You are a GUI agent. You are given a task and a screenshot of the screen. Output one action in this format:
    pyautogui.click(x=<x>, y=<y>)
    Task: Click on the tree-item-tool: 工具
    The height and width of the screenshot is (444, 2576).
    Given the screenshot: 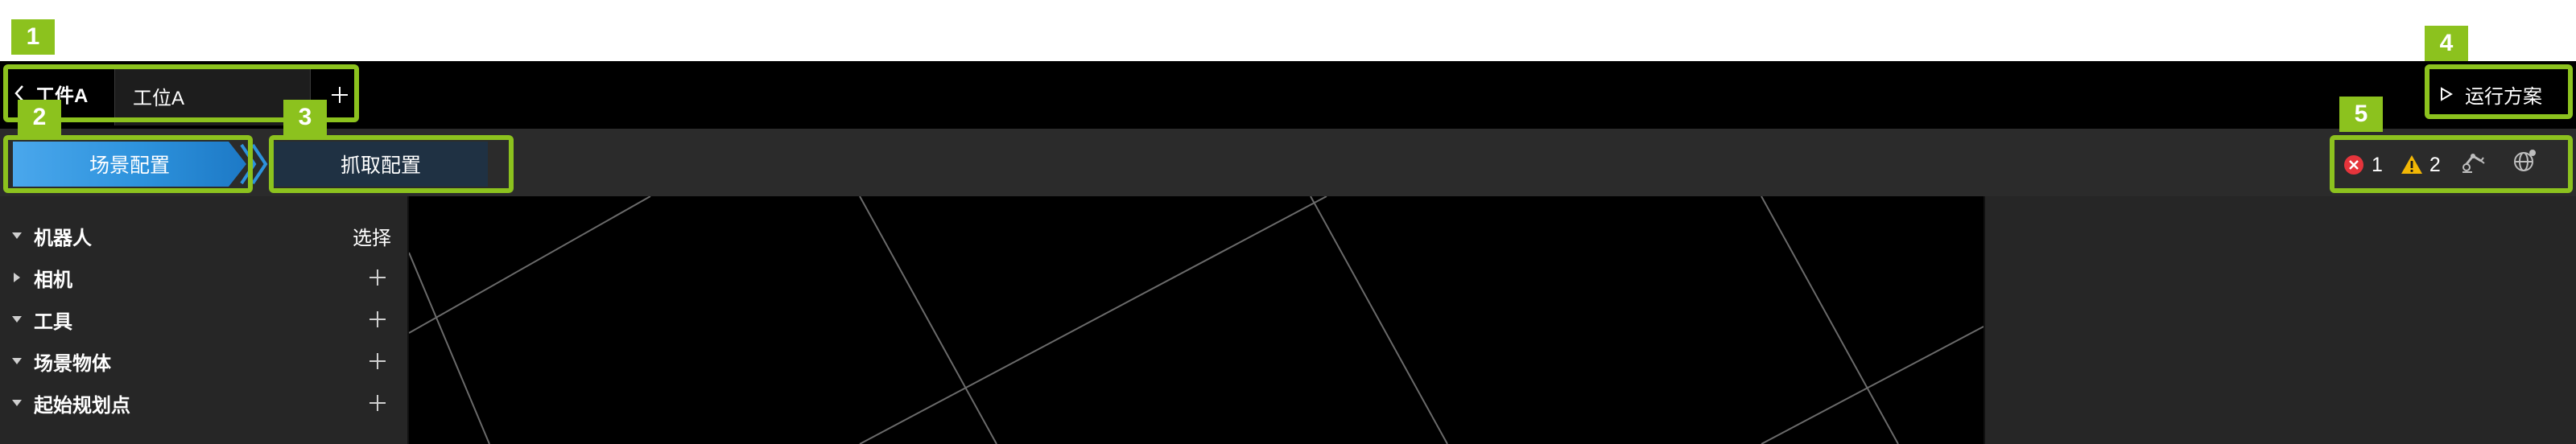 What is the action you would take?
    pyautogui.click(x=204, y=319)
    